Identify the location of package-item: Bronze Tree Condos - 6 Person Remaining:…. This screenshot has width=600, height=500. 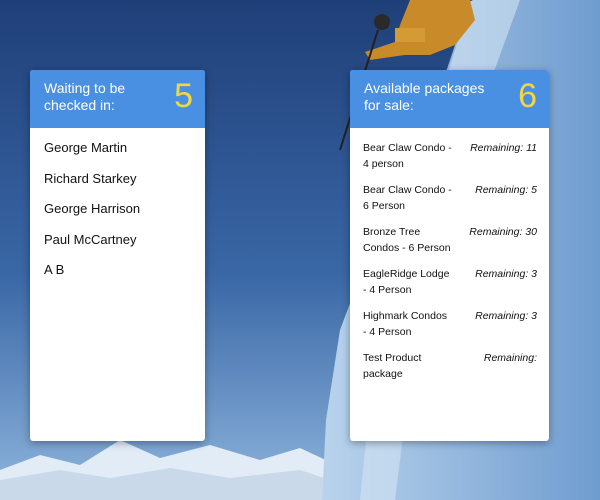
(450, 240).